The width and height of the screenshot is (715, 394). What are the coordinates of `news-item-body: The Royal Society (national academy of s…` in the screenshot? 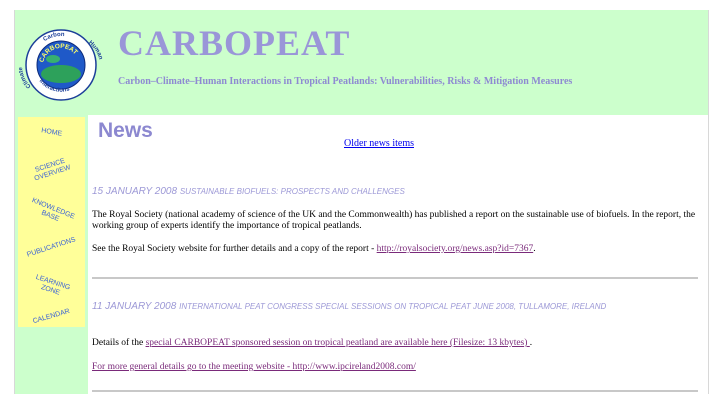 It's located at (394, 220).